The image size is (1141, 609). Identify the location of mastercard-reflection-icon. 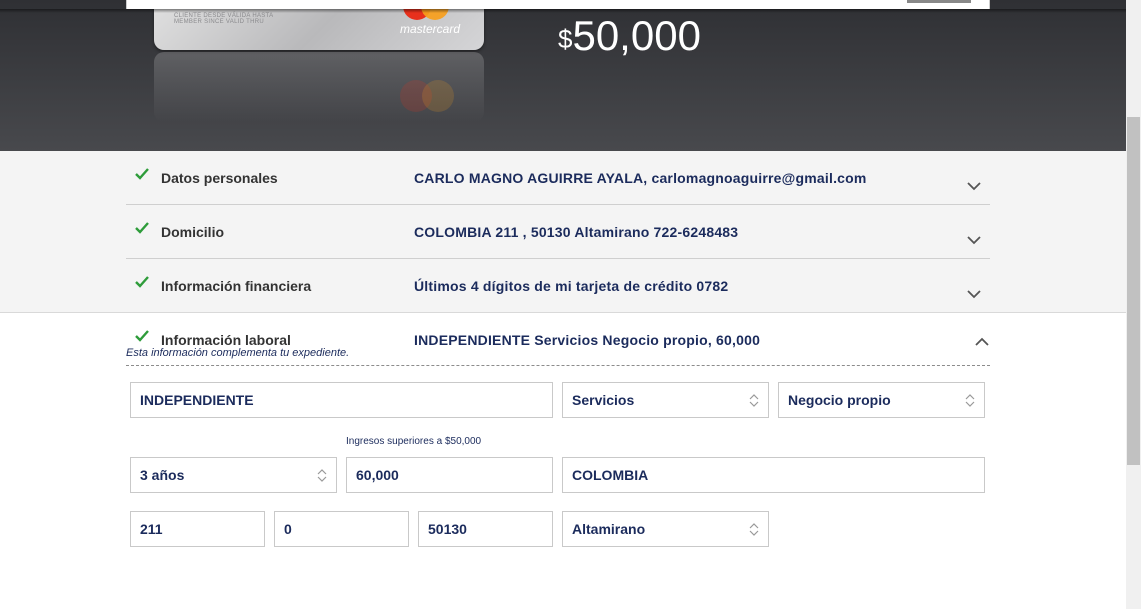
(433, 96).